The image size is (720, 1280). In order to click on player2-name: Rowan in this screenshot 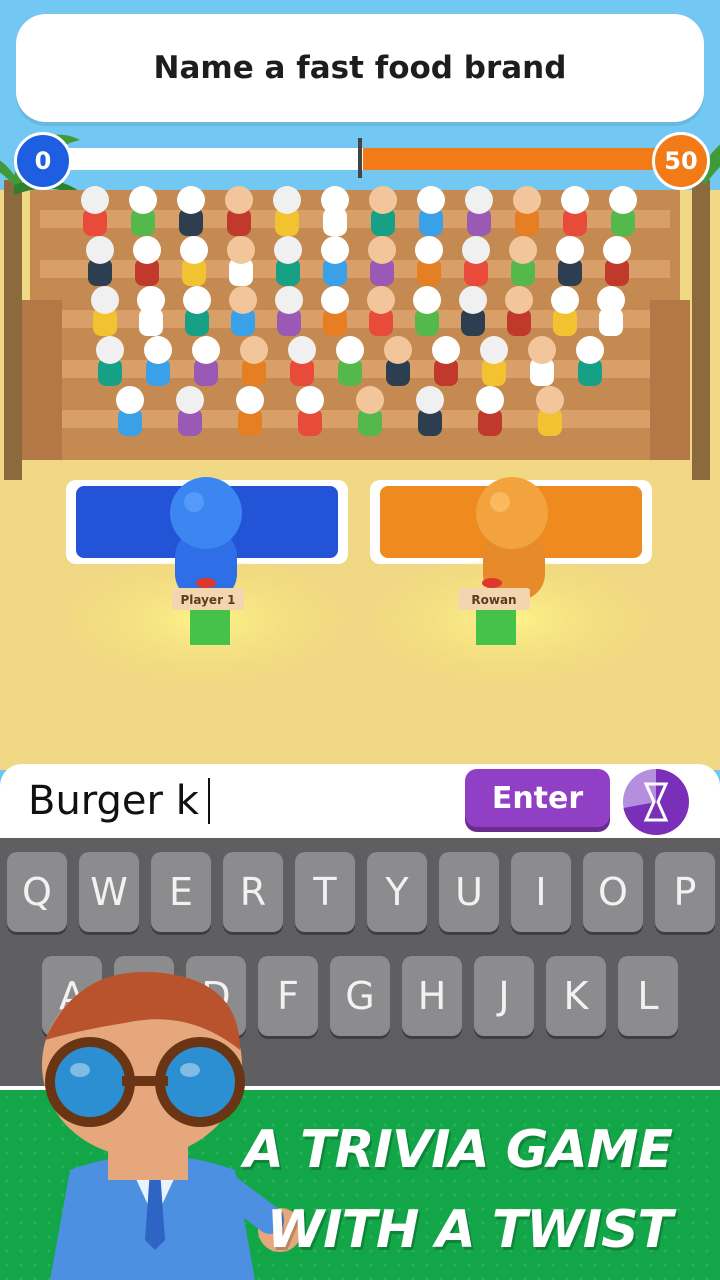, I will do `click(493, 600)`.